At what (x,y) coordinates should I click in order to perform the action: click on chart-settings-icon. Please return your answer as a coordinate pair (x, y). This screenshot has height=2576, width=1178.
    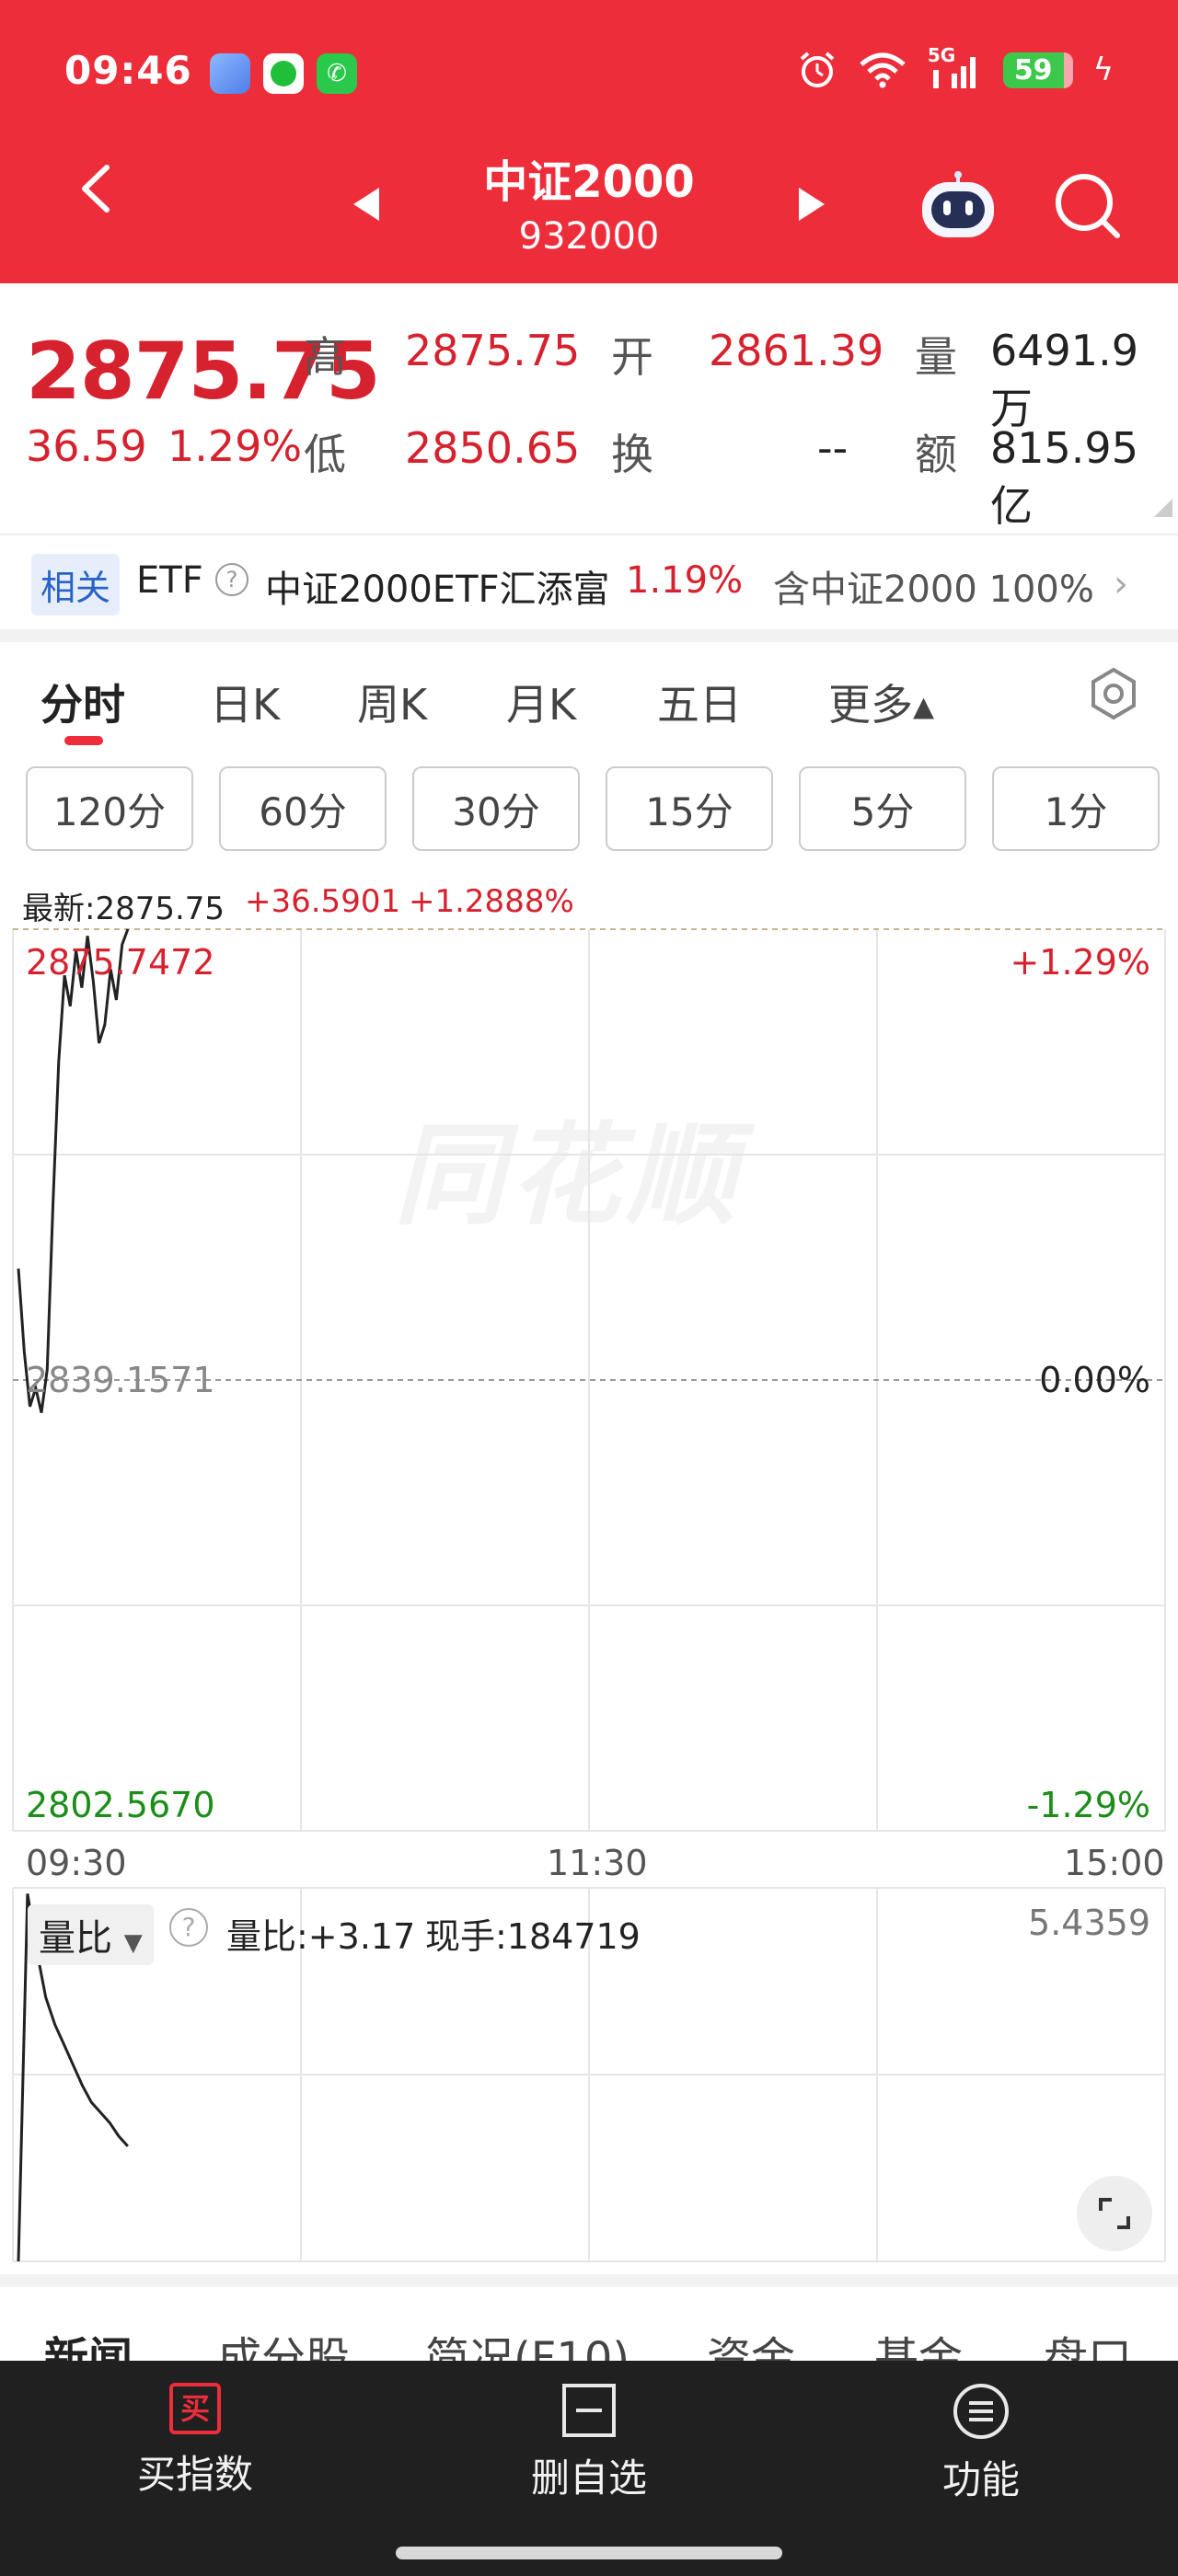
    Looking at the image, I should click on (1113, 693).